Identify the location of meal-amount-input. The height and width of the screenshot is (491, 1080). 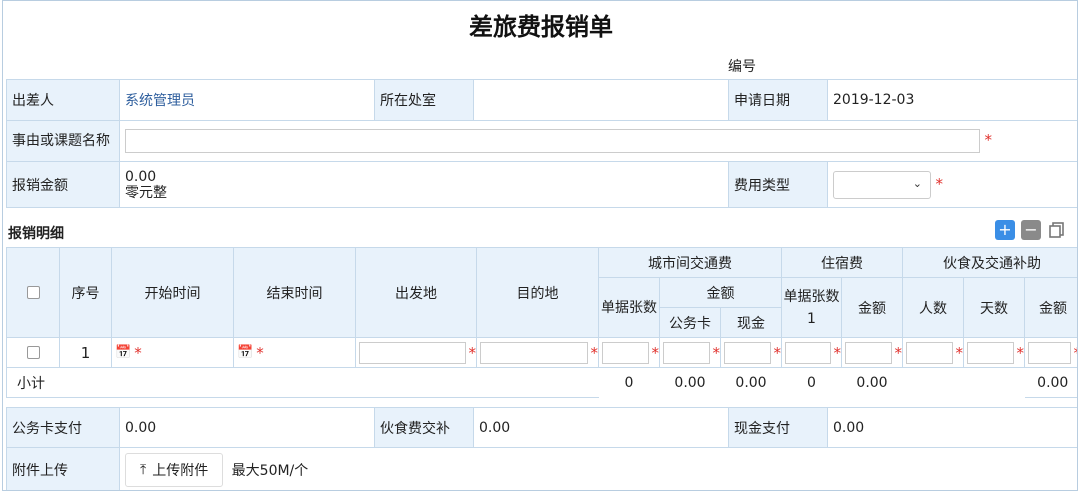
(1049, 352).